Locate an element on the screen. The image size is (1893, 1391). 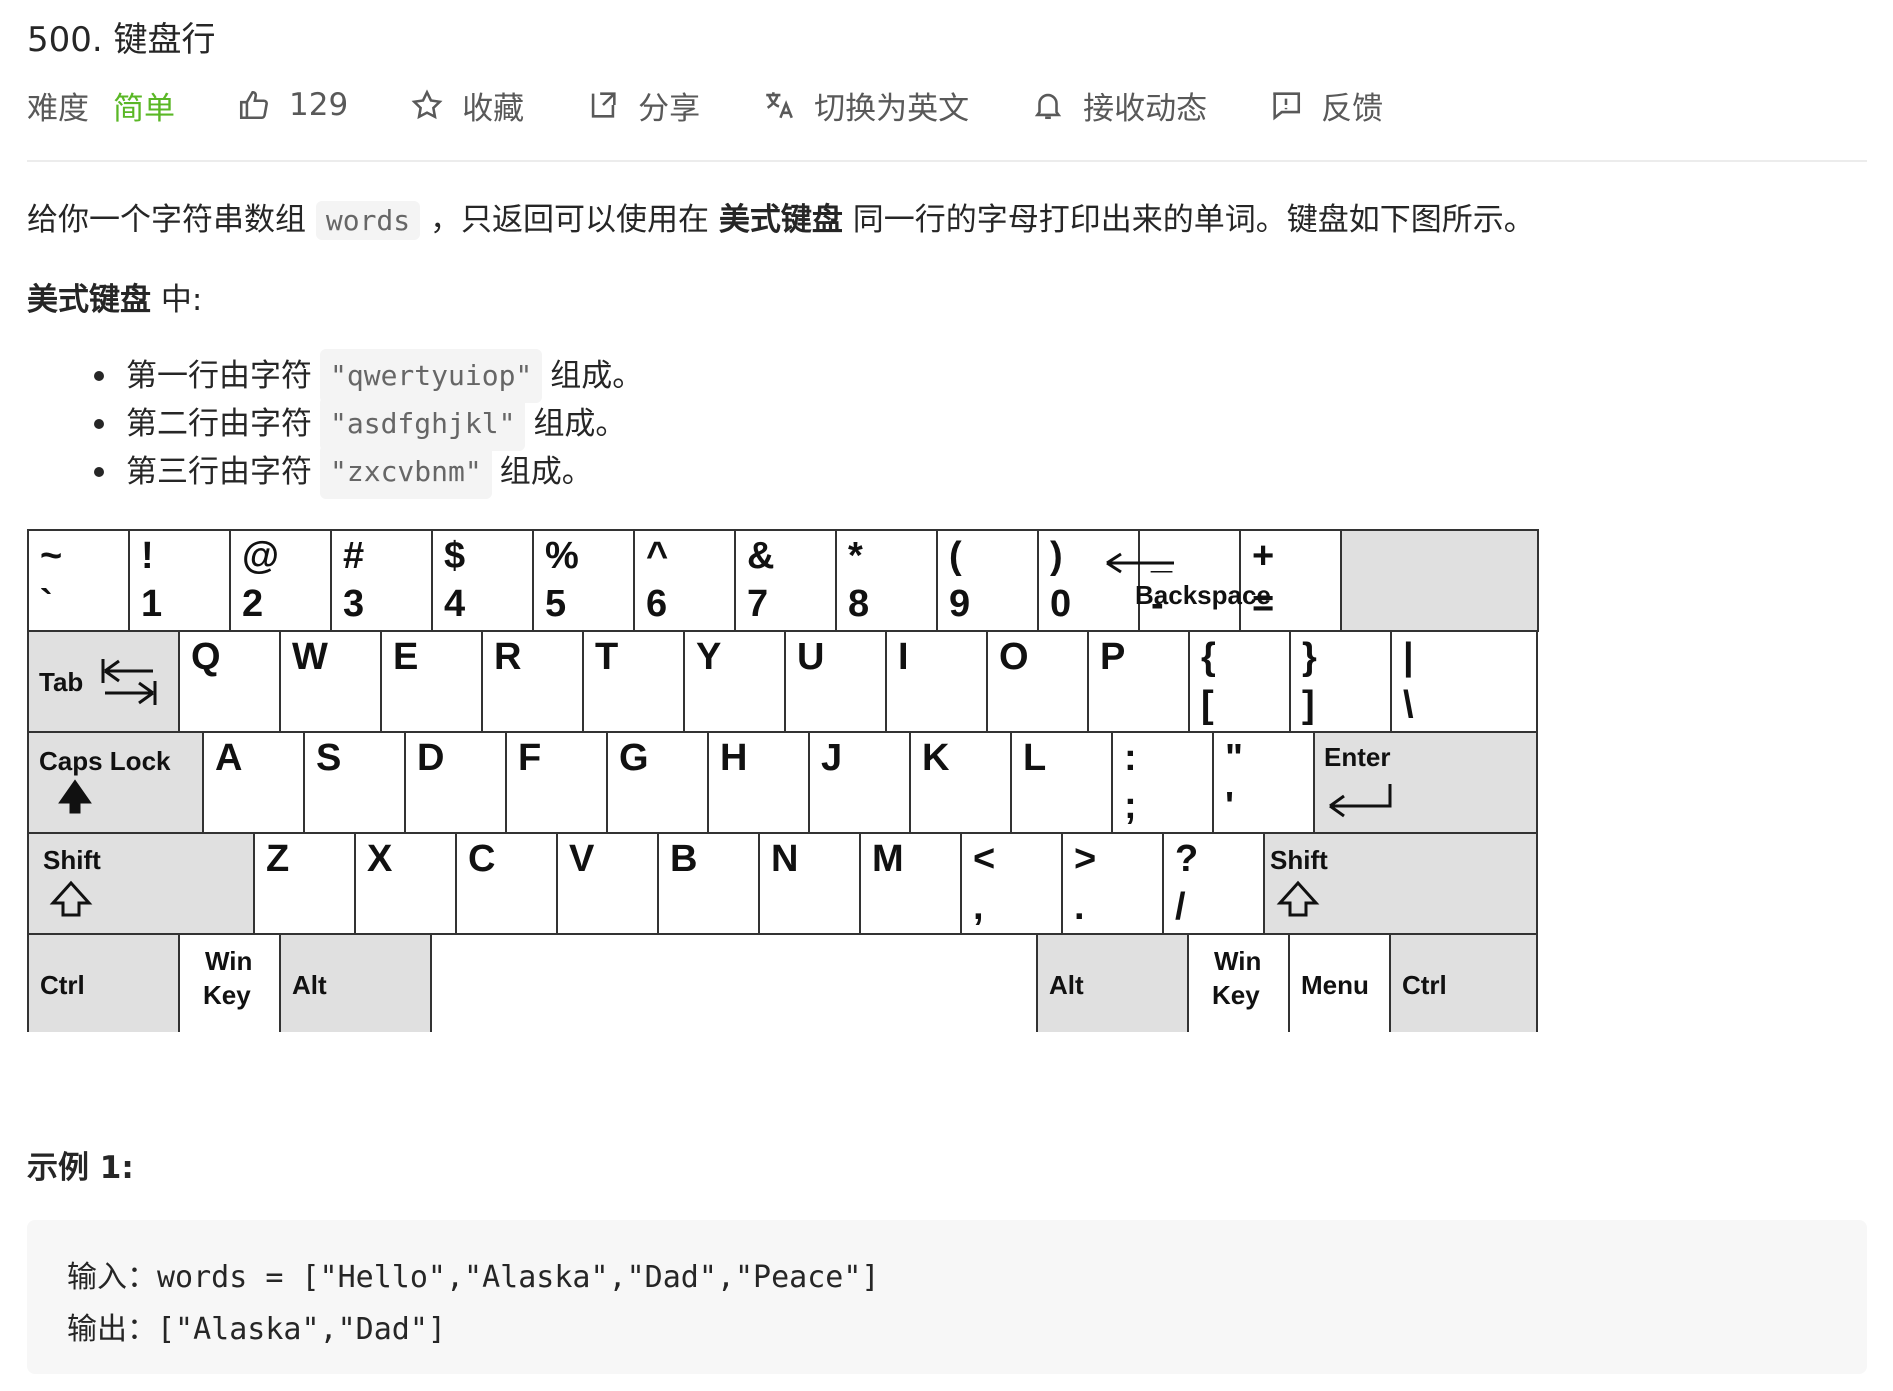
key-row1-5-bottom-label: 5 is located at coordinates (555, 604).